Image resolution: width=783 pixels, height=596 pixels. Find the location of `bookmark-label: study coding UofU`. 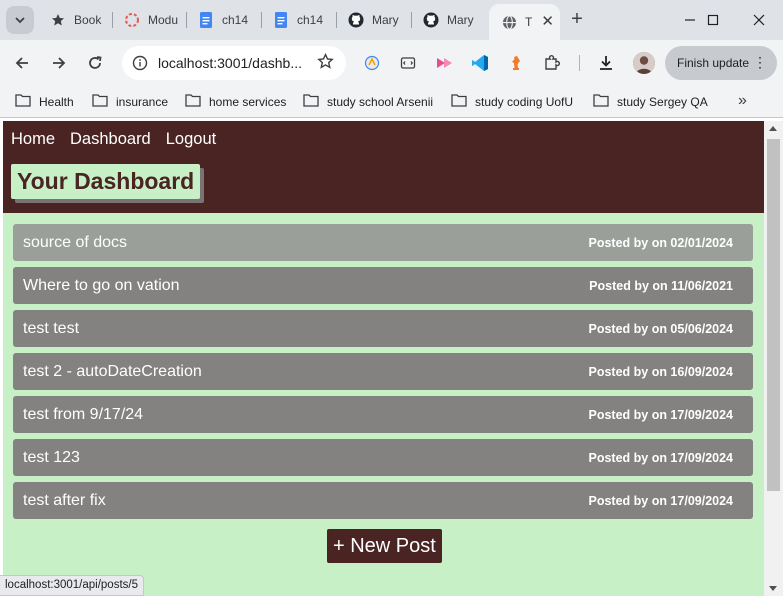

bookmark-label: study coding UofU is located at coordinates (524, 101).